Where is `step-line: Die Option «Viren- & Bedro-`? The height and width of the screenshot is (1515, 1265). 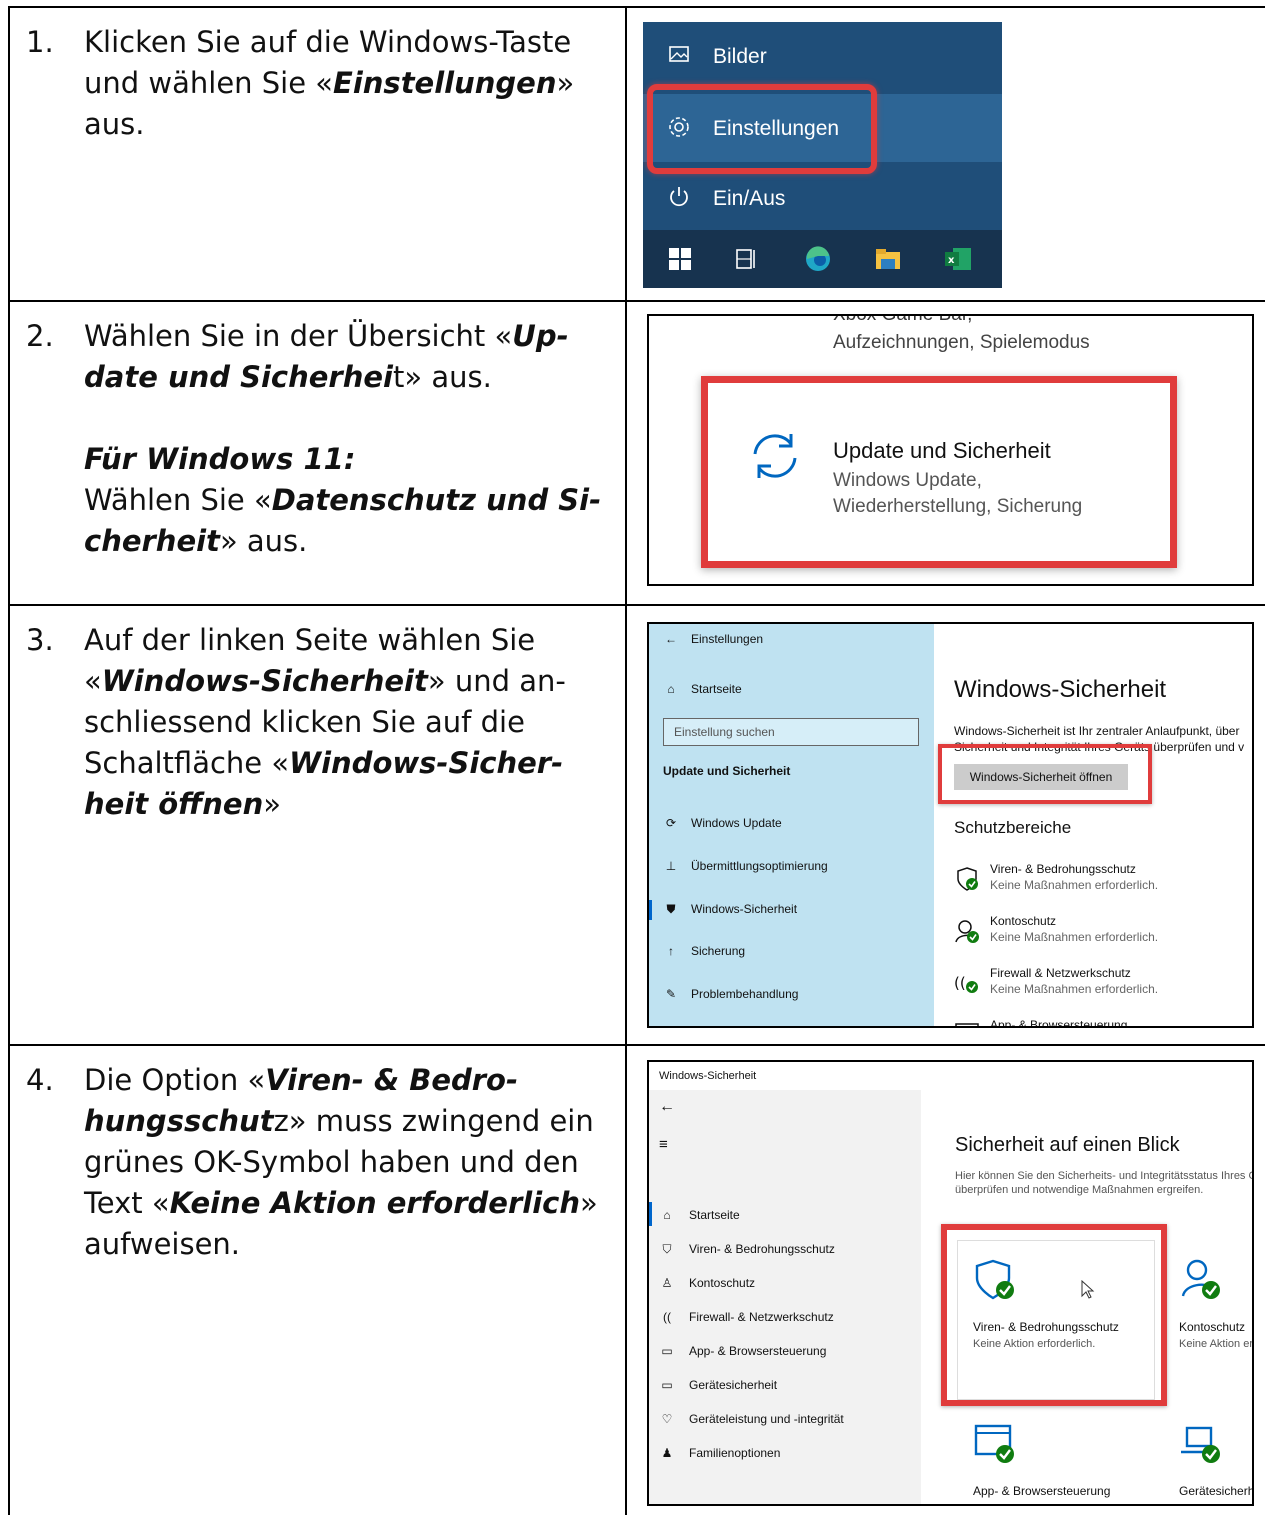 step-line: Die Option «Viren- & Bedro- is located at coordinates (301, 1080).